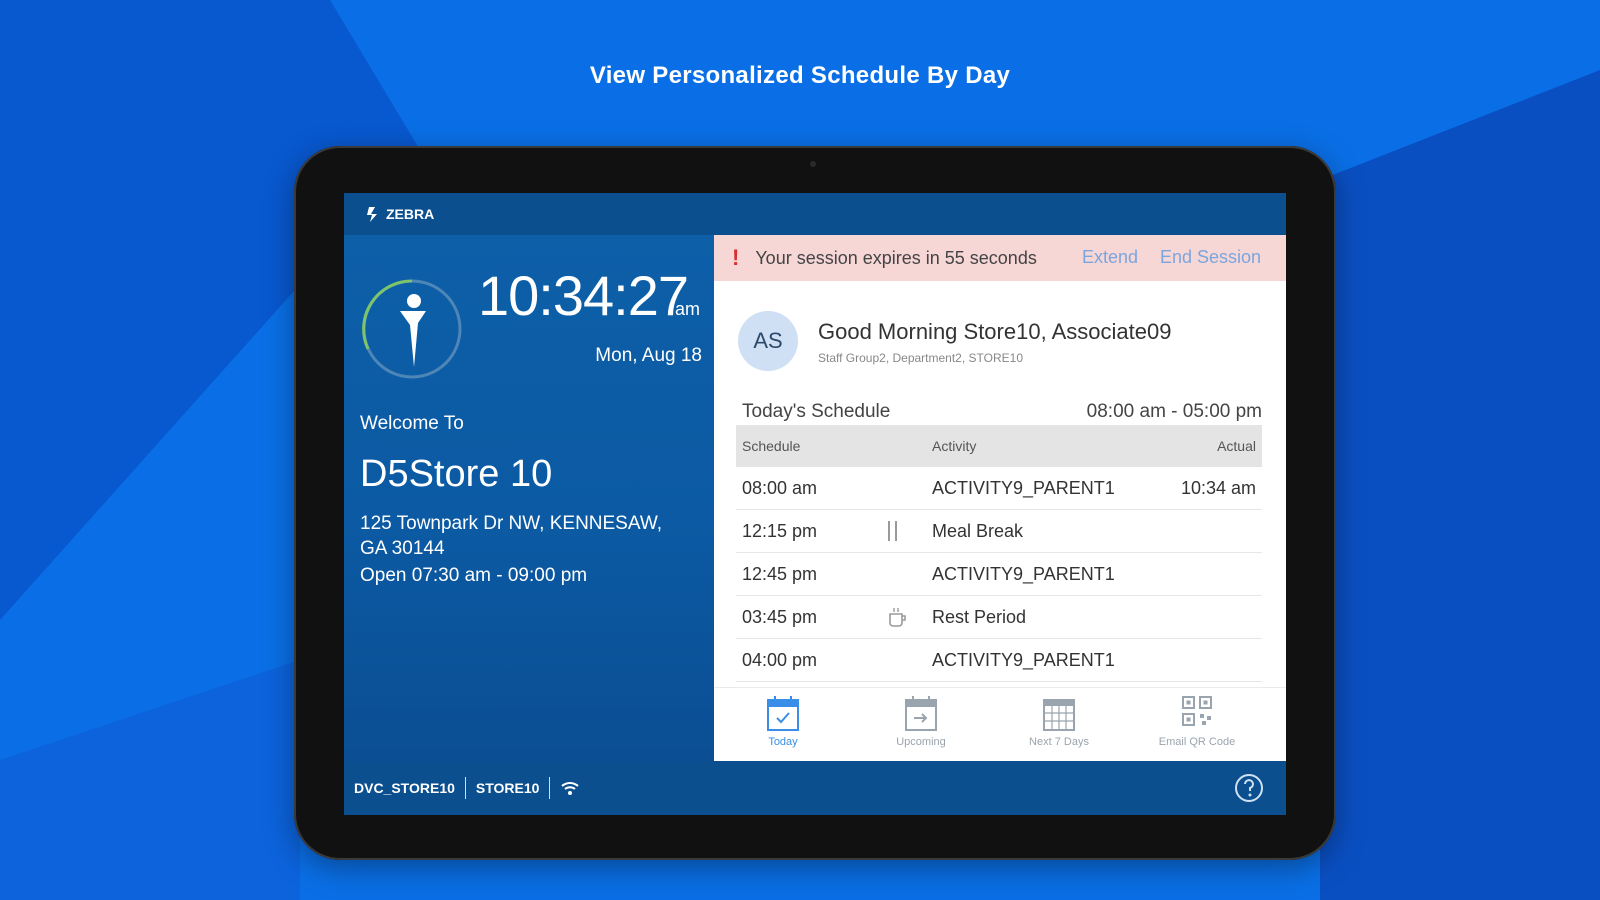 This screenshot has height=900, width=1600. I want to click on table-row: 12:15 pm Meal Break, so click(999, 531).